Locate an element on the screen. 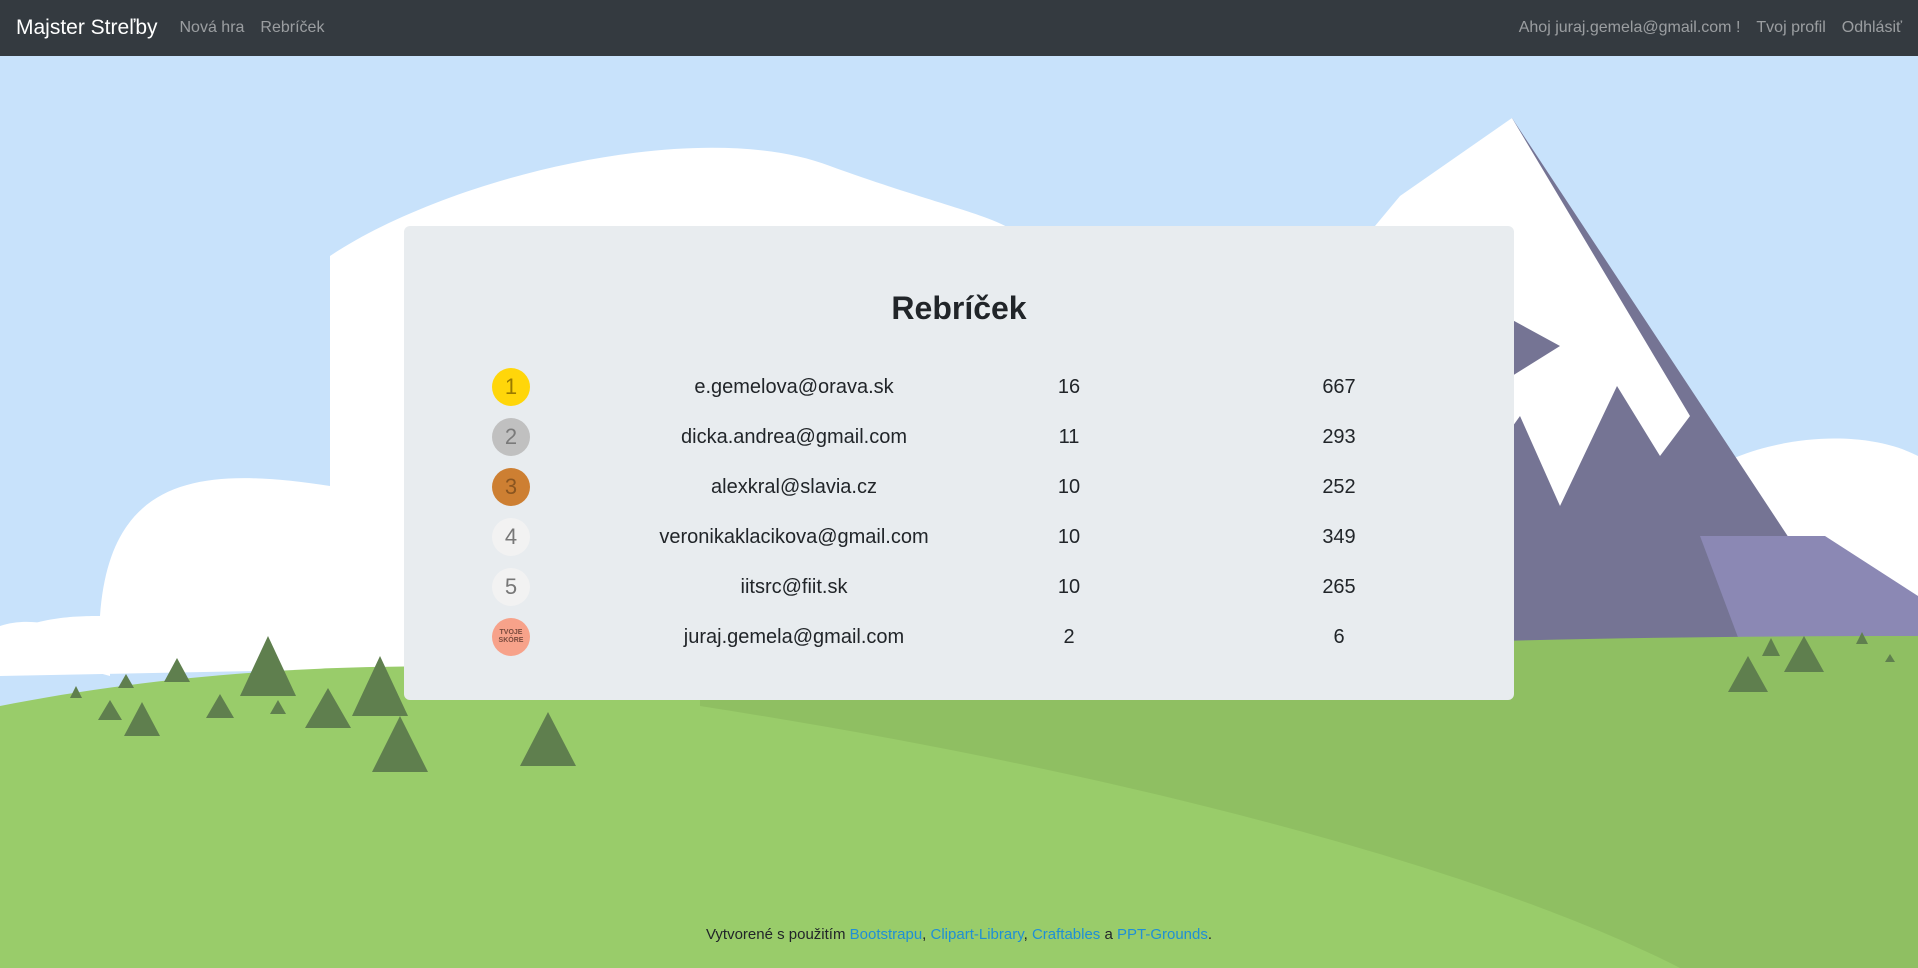  player-email: iitsrc@fiit.sk is located at coordinates (794, 586).